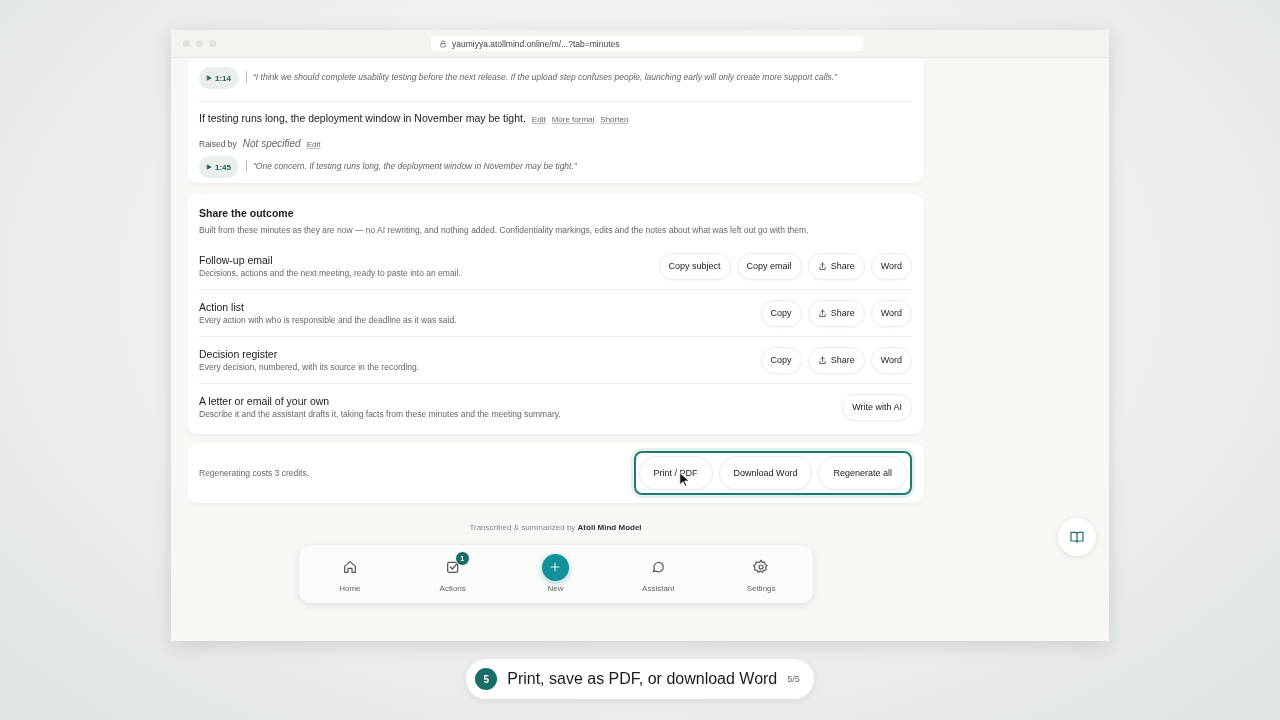 This screenshot has width=1280, height=720. What do you see at coordinates (573, 119) in the screenshot?
I see `edit-link: More formal` at bounding box center [573, 119].